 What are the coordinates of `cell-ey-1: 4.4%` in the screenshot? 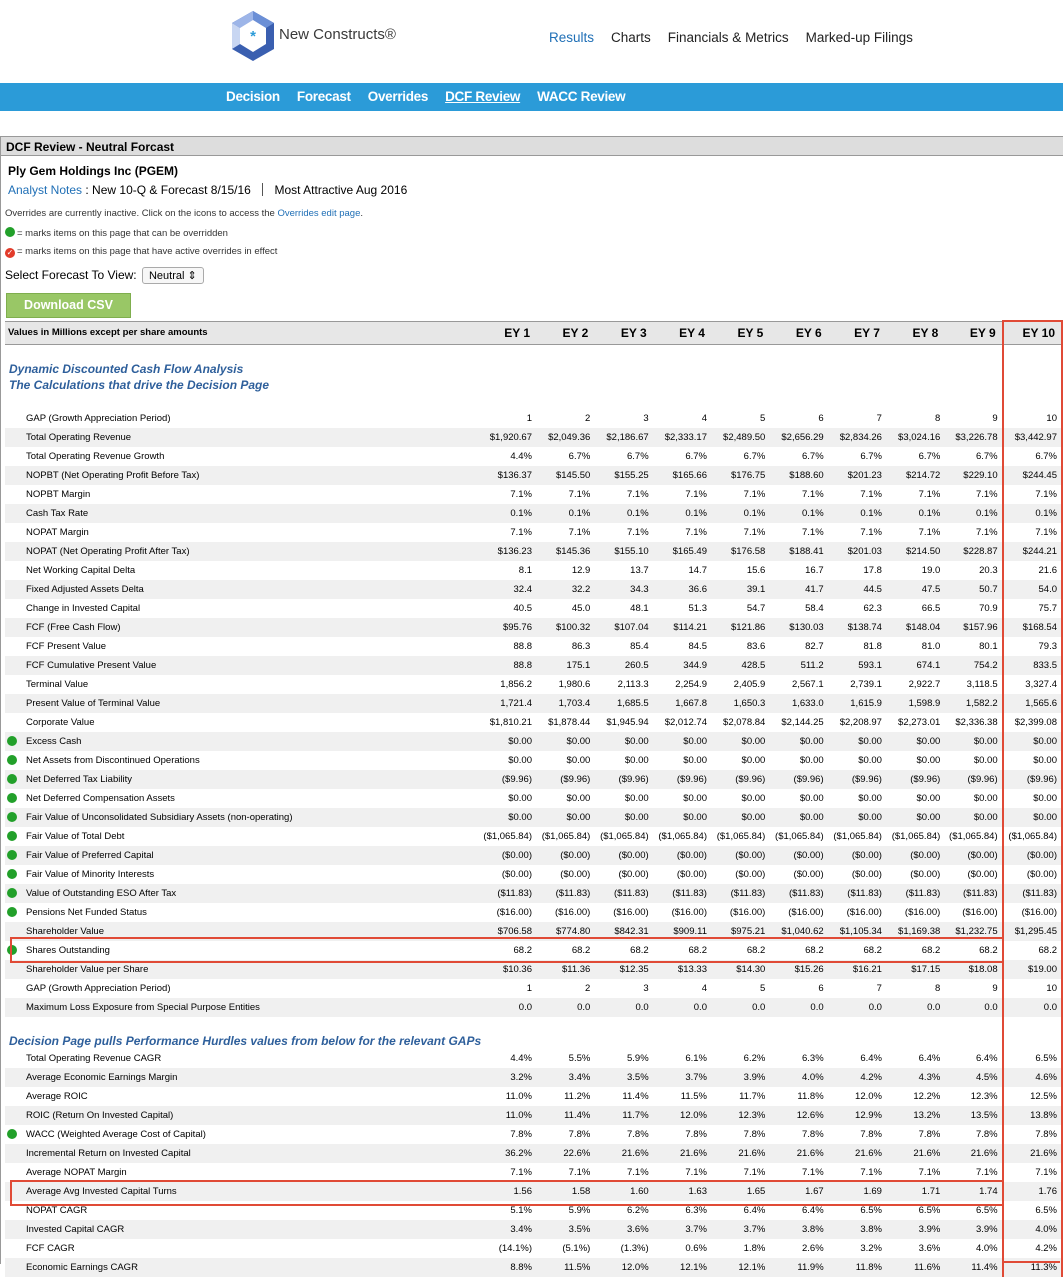 It's located at (521, 456).